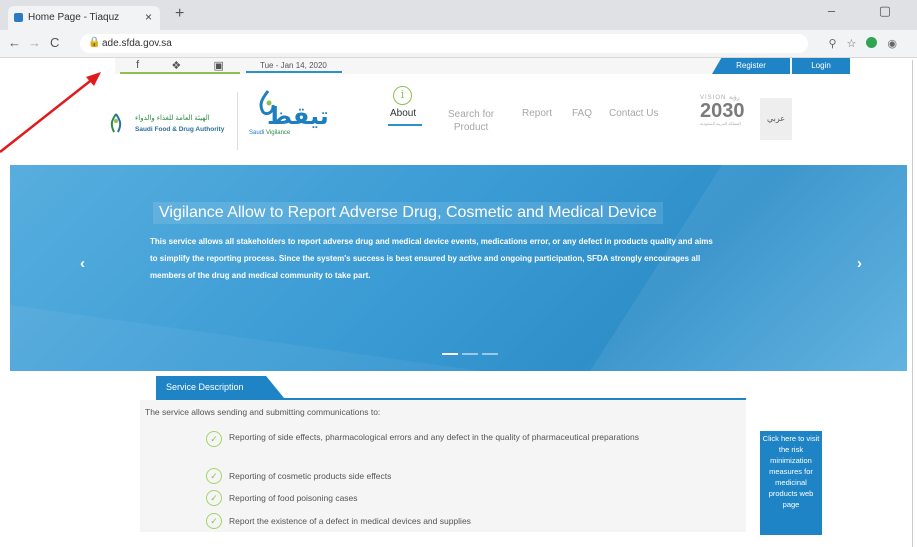  I want to click on language-toggle-button: عربي, so click(776, 119).